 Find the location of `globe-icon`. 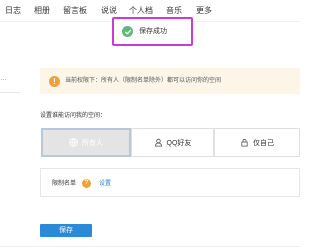

globe-icon is located at coordinates (73, 142).